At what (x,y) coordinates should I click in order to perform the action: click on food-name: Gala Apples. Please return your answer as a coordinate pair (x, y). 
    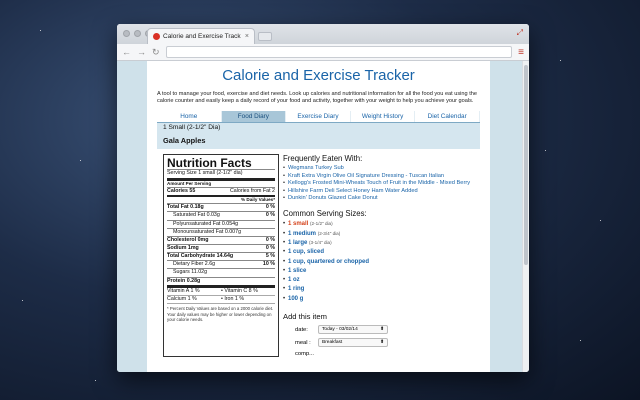
    Looking at the image, I should click on (318, 141).